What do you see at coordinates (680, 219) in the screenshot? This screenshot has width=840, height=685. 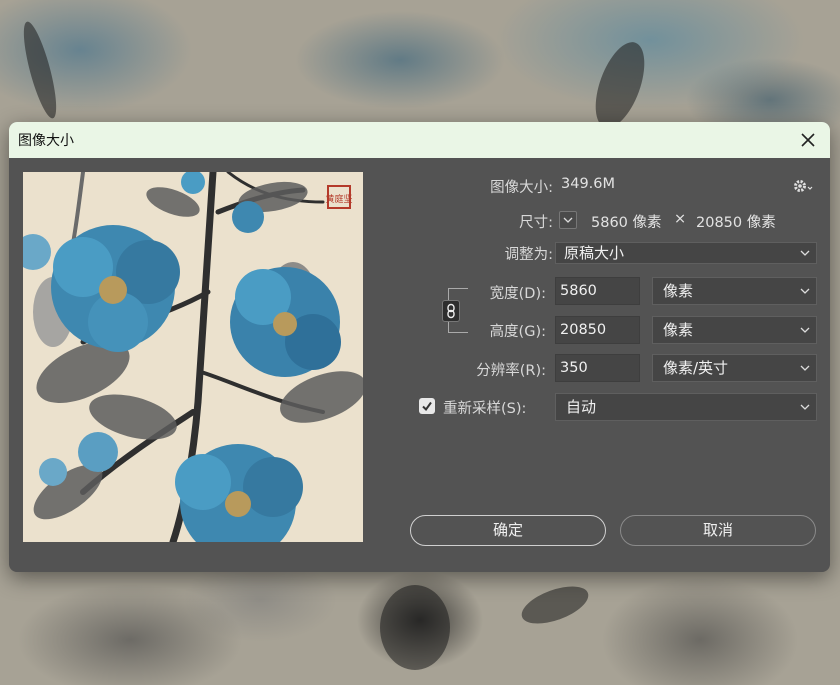 I see `dimensions-times: ×` at bounding box center [680, 219].